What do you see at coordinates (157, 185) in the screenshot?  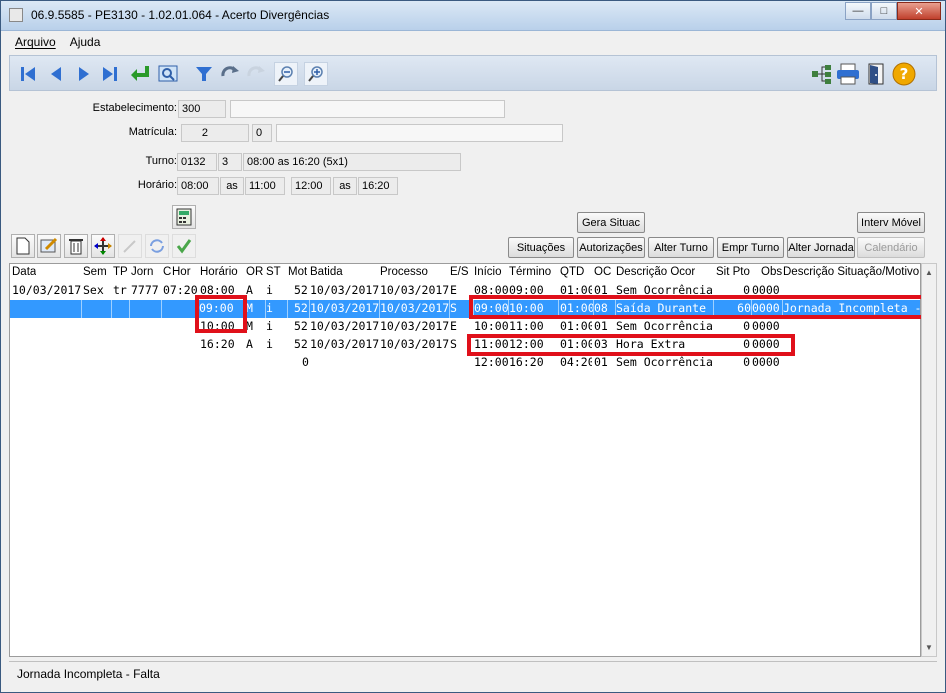 I see `horario-label: Horário:` at bounding box center [157, 185].